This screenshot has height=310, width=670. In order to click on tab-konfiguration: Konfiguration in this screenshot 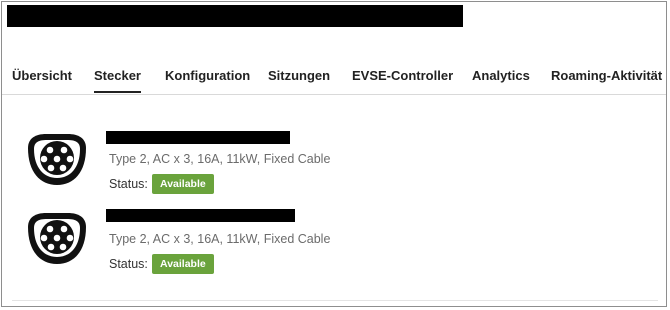, I will do `click(207, 79)`.